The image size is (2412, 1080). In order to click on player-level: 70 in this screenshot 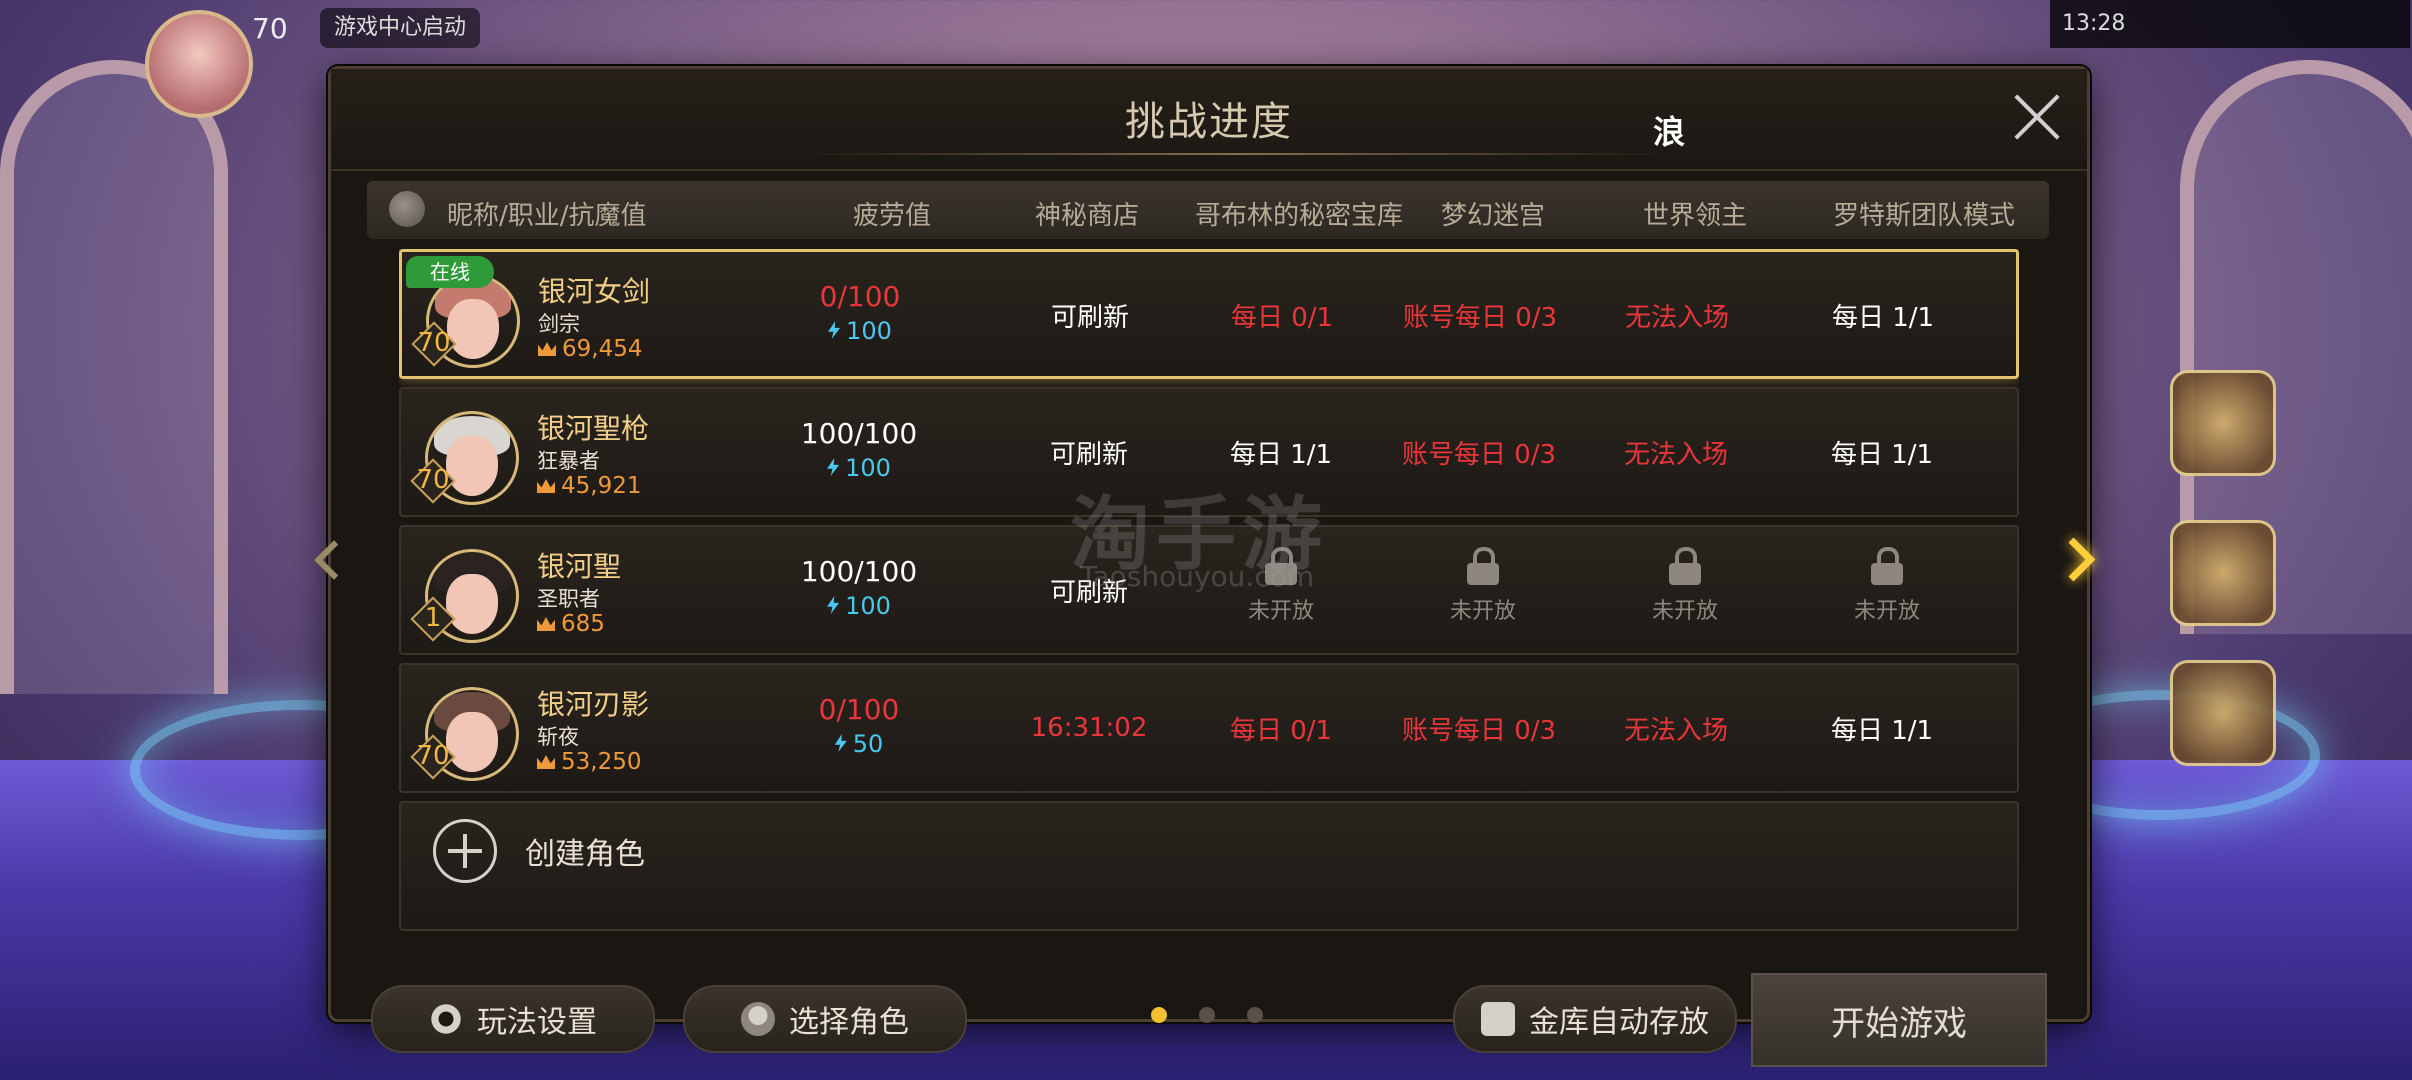, I will do `click(270, 28)`.